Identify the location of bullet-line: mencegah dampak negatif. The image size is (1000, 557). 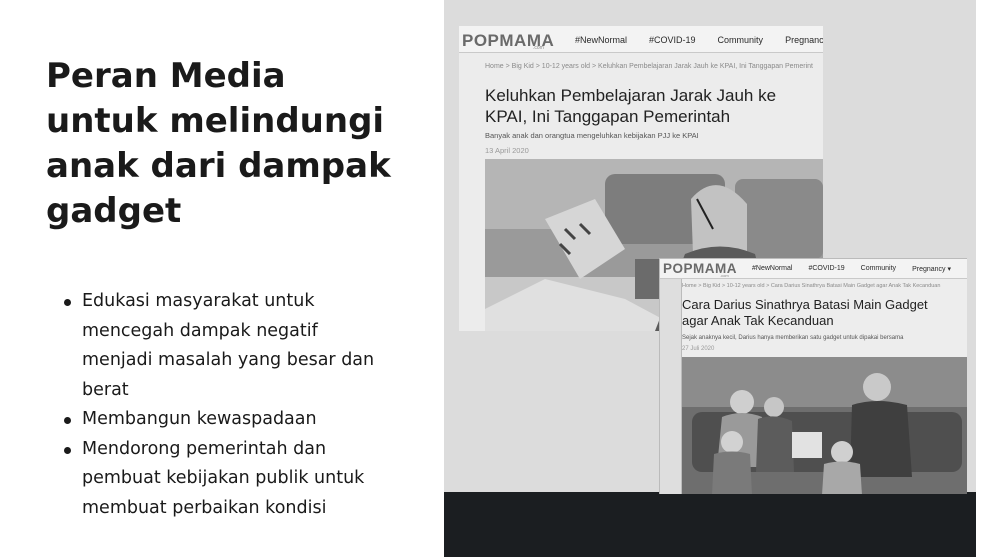
(200, 330).